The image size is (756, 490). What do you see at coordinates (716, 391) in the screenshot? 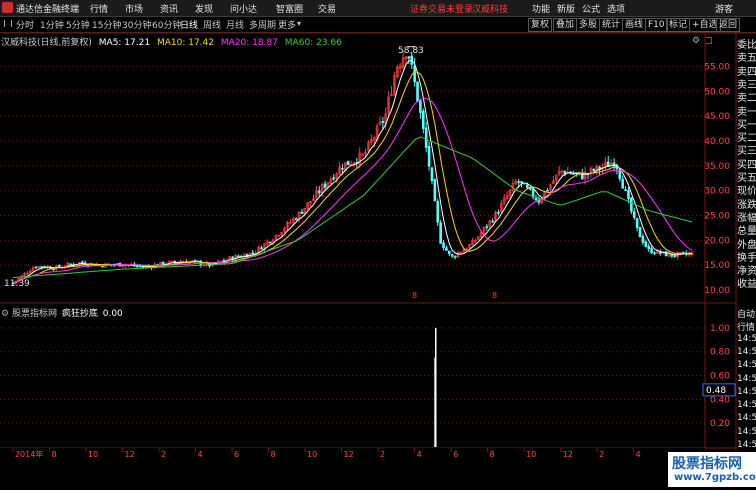
I see `current-value-label: 0.48` at bounding box center [716, 391].